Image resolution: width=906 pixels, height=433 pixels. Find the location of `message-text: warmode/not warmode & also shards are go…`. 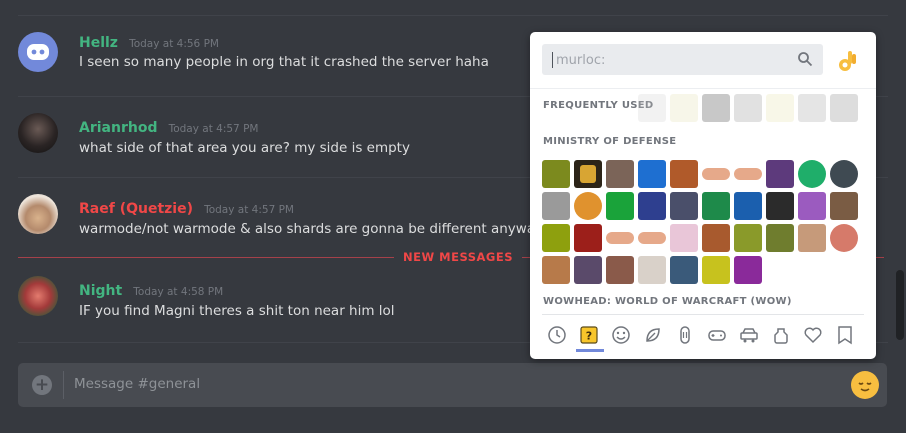

message-text: warmode/not warmode & also shards are go… is located at coordinates (311, 229).